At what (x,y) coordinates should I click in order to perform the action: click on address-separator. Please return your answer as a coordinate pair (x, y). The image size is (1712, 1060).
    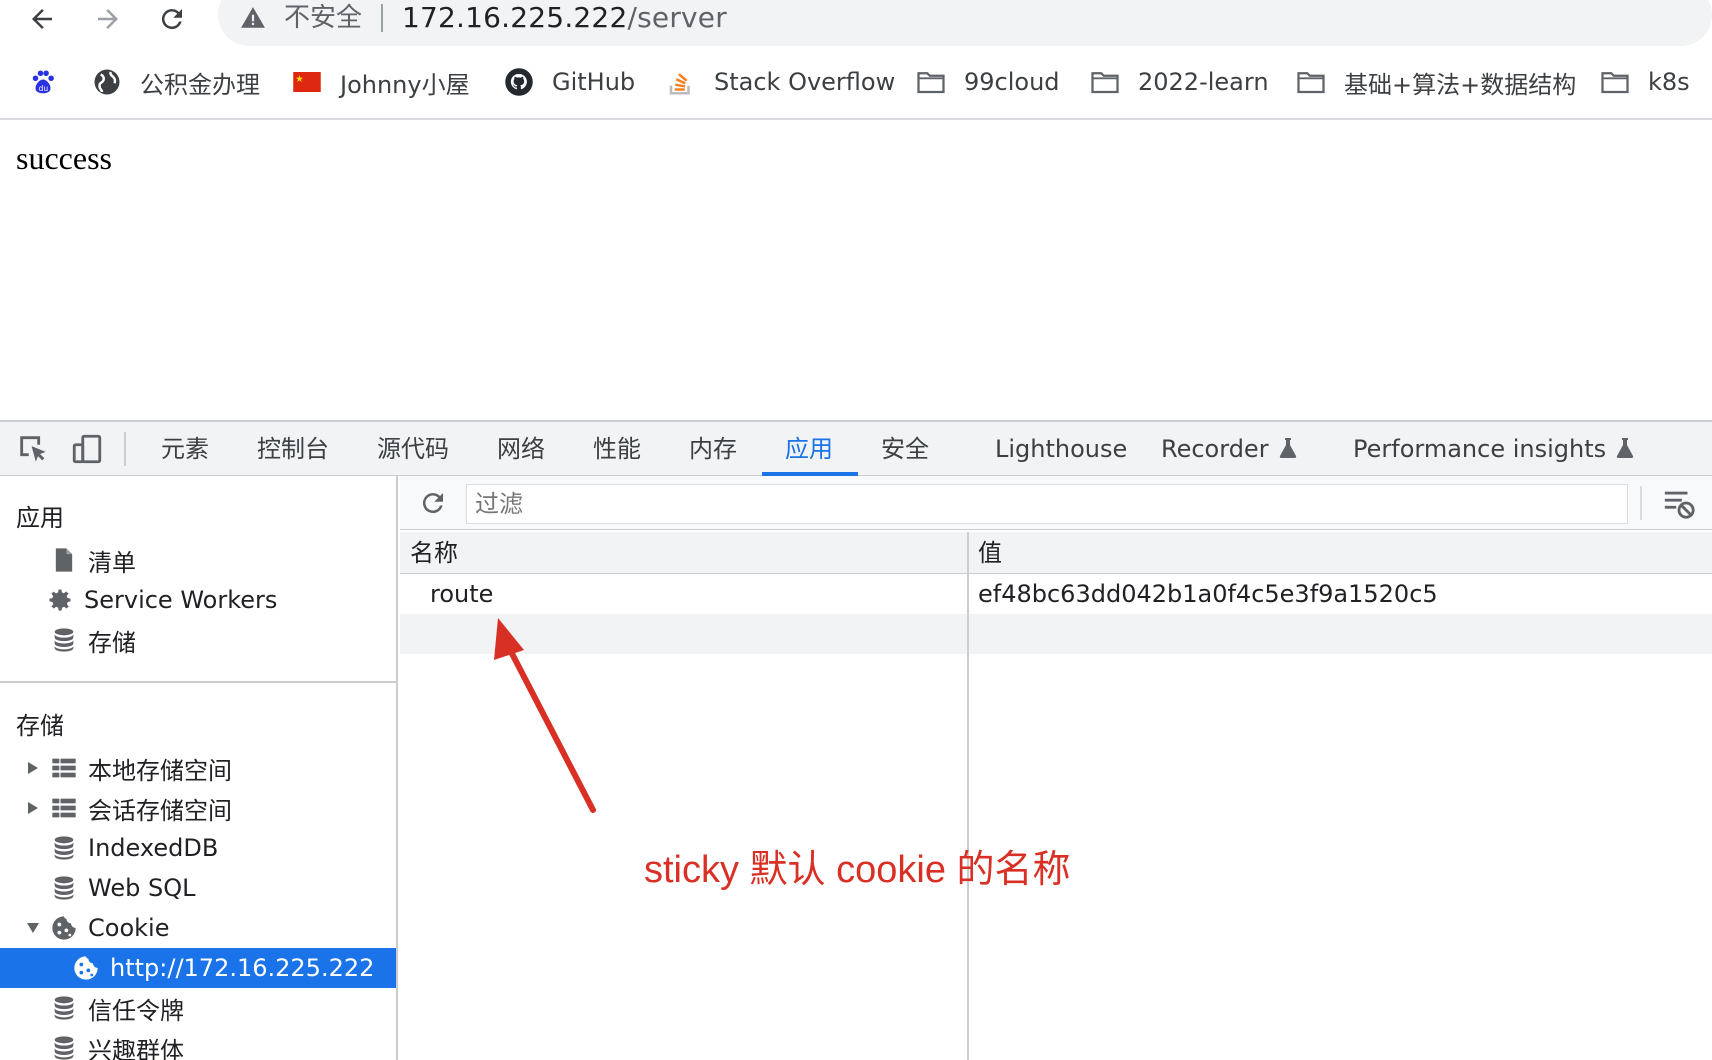
    Looking at the image, I should click on (382, 18).